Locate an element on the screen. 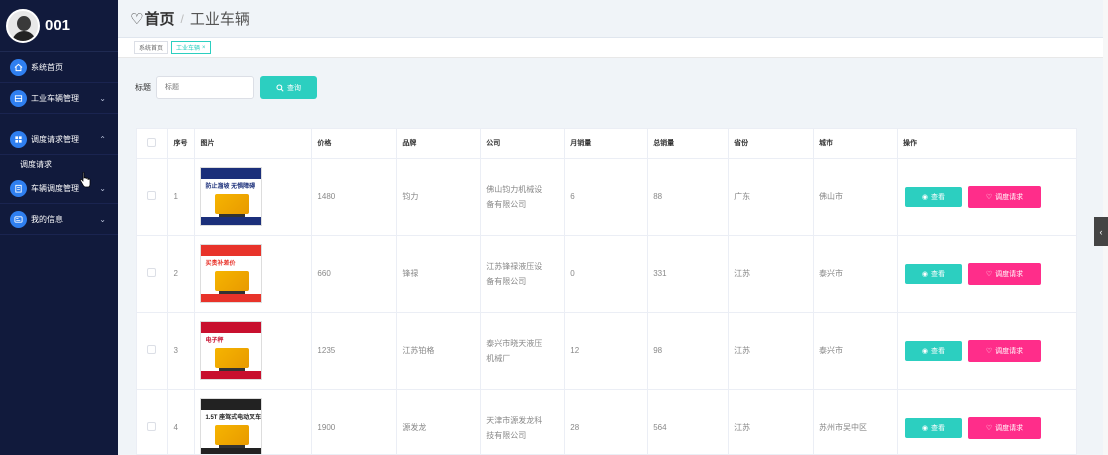 This screenshot has height=455, width=1108. product-image-caption: 1.5T 座驾式电动叉车 is located at coordinates (233, 418).